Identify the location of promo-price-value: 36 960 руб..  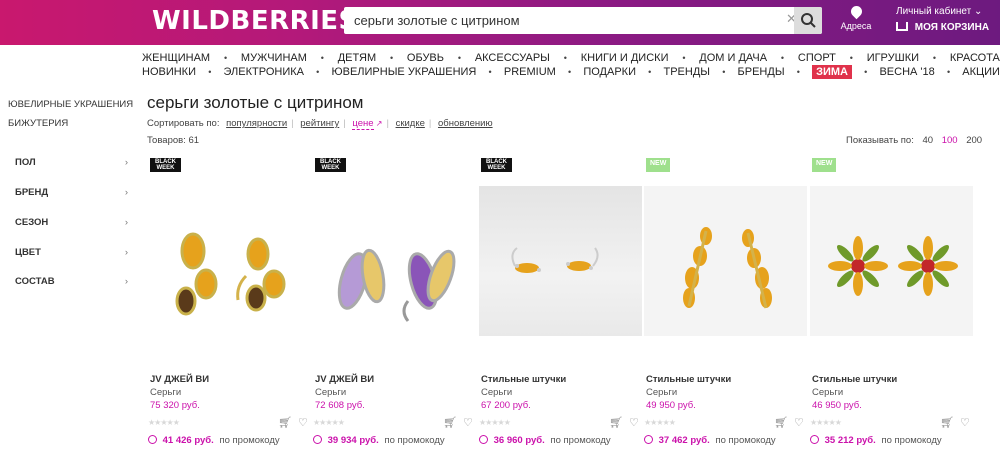
(519, 440).